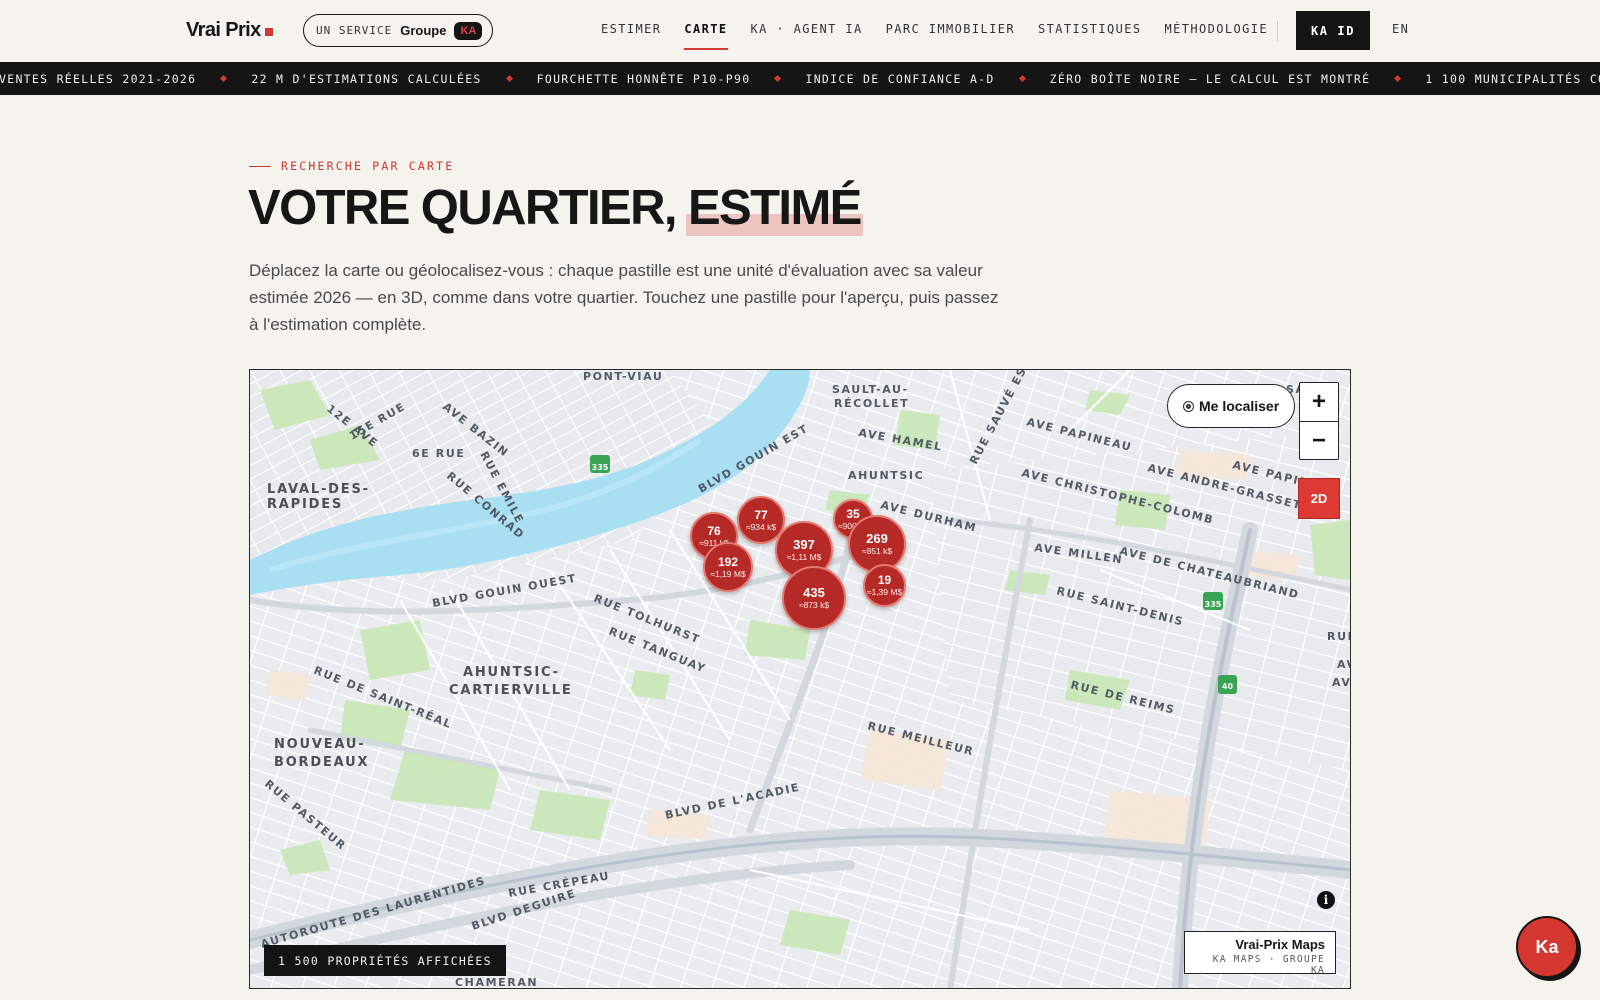 This screenshot has width=1600, height=1000. Describe the element at coordinates (1239, 406) in the screenshot. I see `locate-label: Me localiser` at that location.